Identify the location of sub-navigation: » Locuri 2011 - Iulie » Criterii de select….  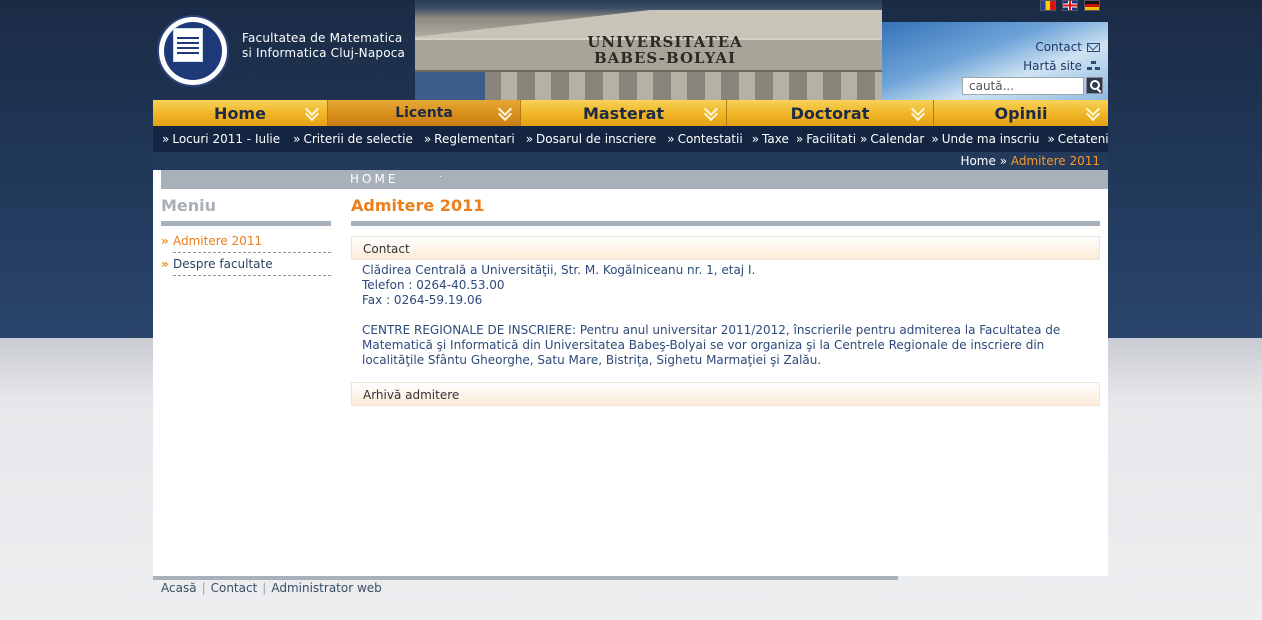
(630, 139).